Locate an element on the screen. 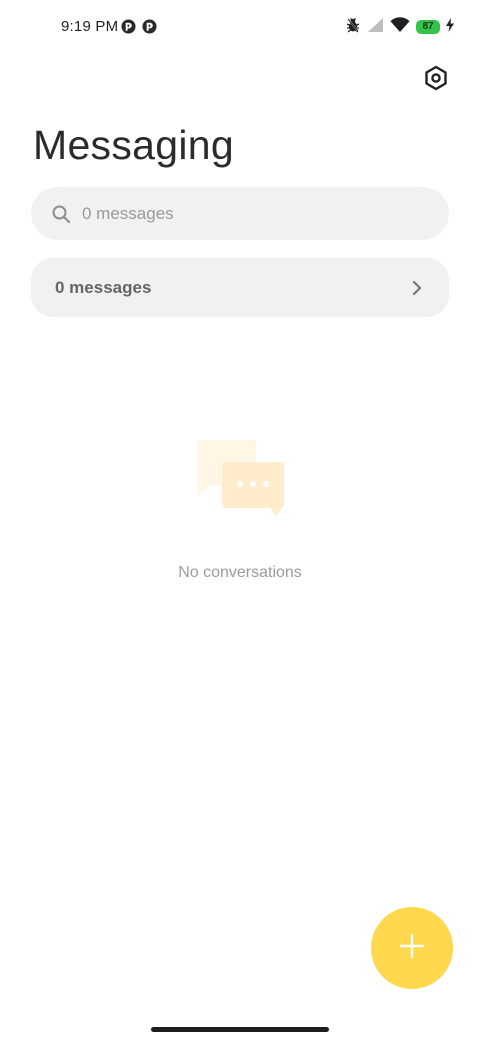 The image size is (480, 1040). settings-hexagon-icon is located at coordinates (436, 80).